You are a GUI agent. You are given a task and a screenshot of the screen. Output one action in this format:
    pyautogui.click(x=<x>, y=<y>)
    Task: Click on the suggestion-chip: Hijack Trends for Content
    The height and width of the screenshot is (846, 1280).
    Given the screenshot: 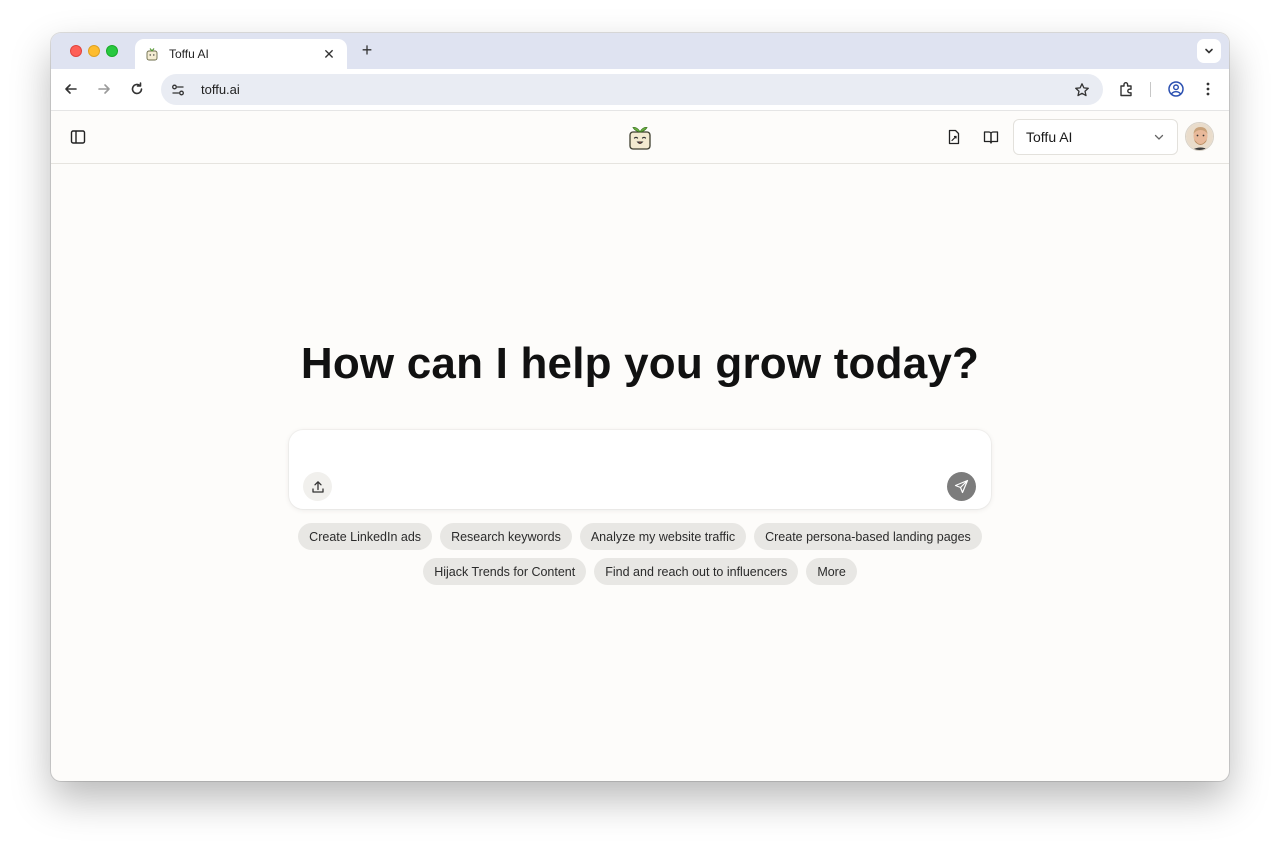 What is the action you would take?
    pyautogui.click(x=505, y=571)
    